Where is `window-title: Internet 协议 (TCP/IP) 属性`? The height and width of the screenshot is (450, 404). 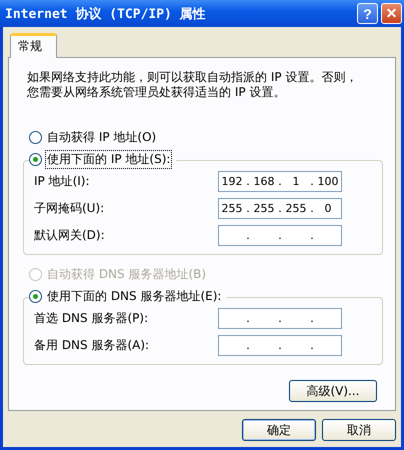 window-title: Internet 协议 (TCP/IP) 属性 is located at coordinates (106, 14).